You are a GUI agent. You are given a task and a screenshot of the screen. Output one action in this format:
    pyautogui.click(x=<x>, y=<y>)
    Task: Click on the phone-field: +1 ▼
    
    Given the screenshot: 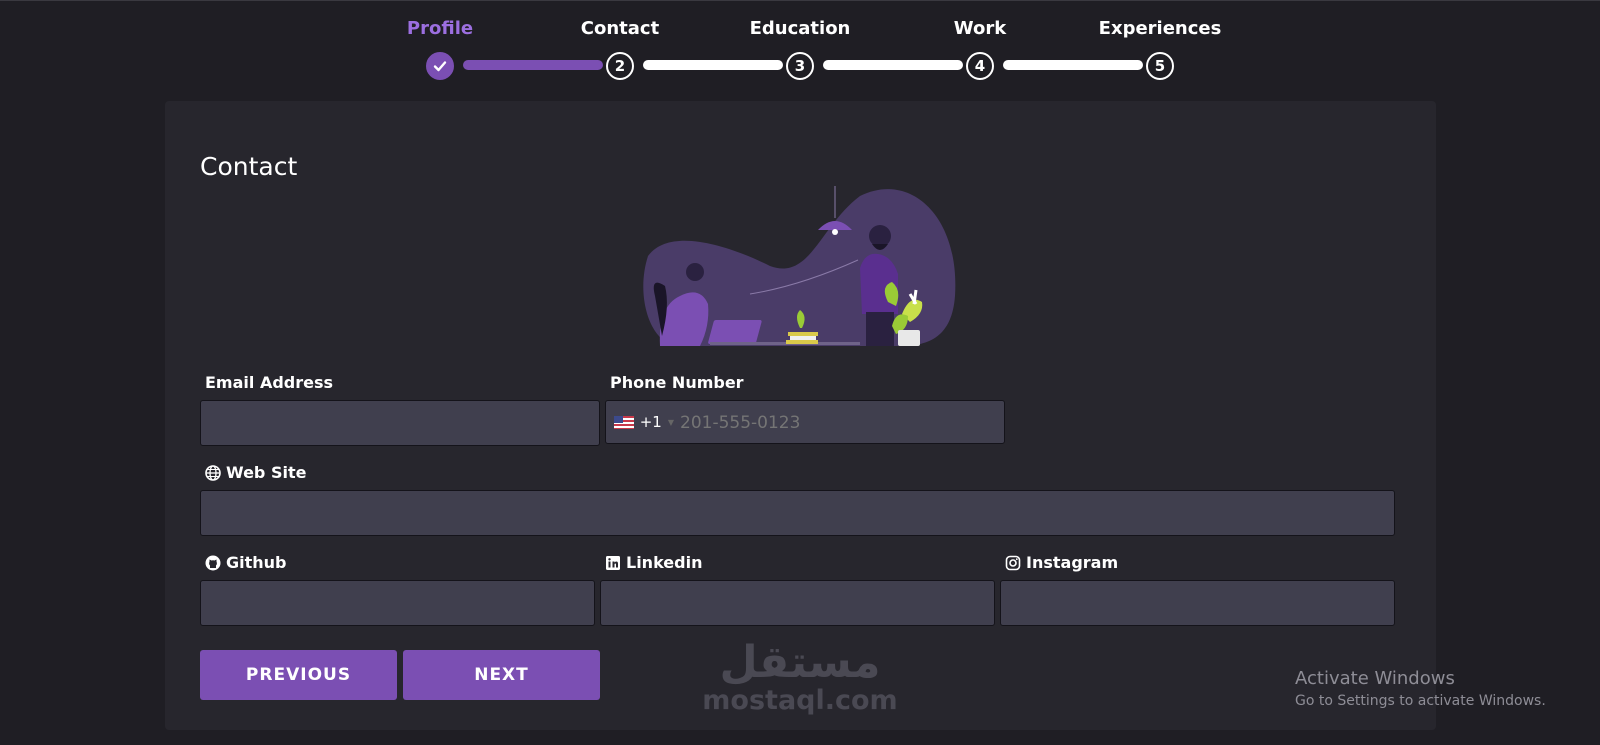 What is the action you would take?
    pyautogui.click(x=805, y=422)
    